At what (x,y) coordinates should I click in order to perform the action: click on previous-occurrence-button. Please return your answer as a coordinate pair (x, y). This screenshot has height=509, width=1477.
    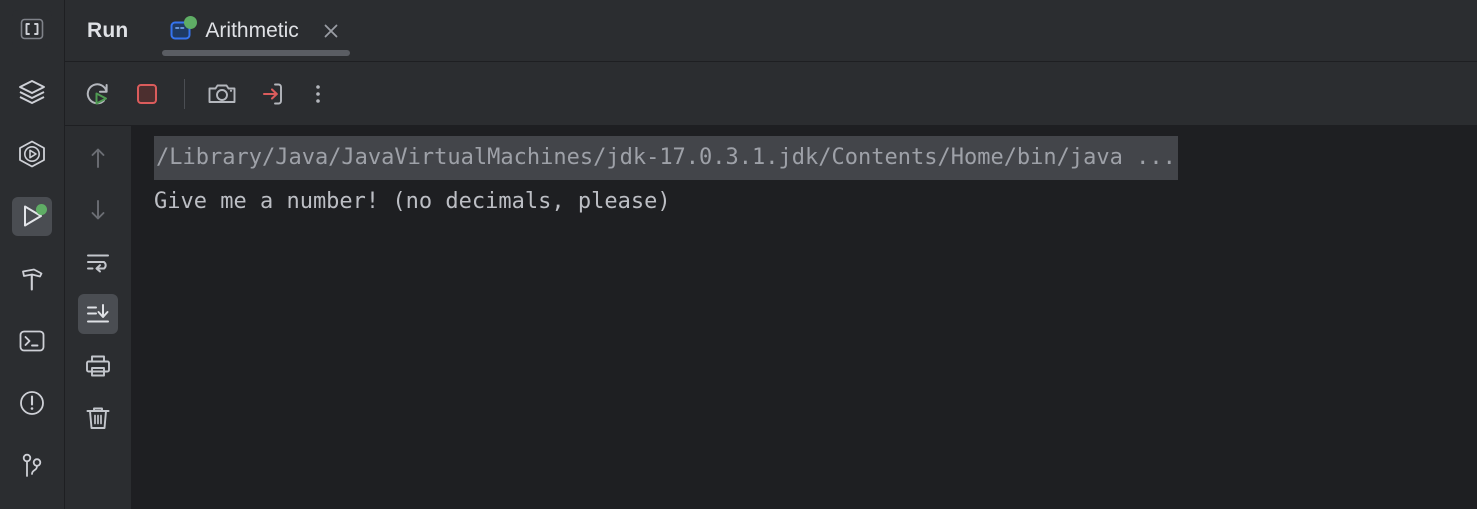
    Looking at the image, I should click on (98, 158).